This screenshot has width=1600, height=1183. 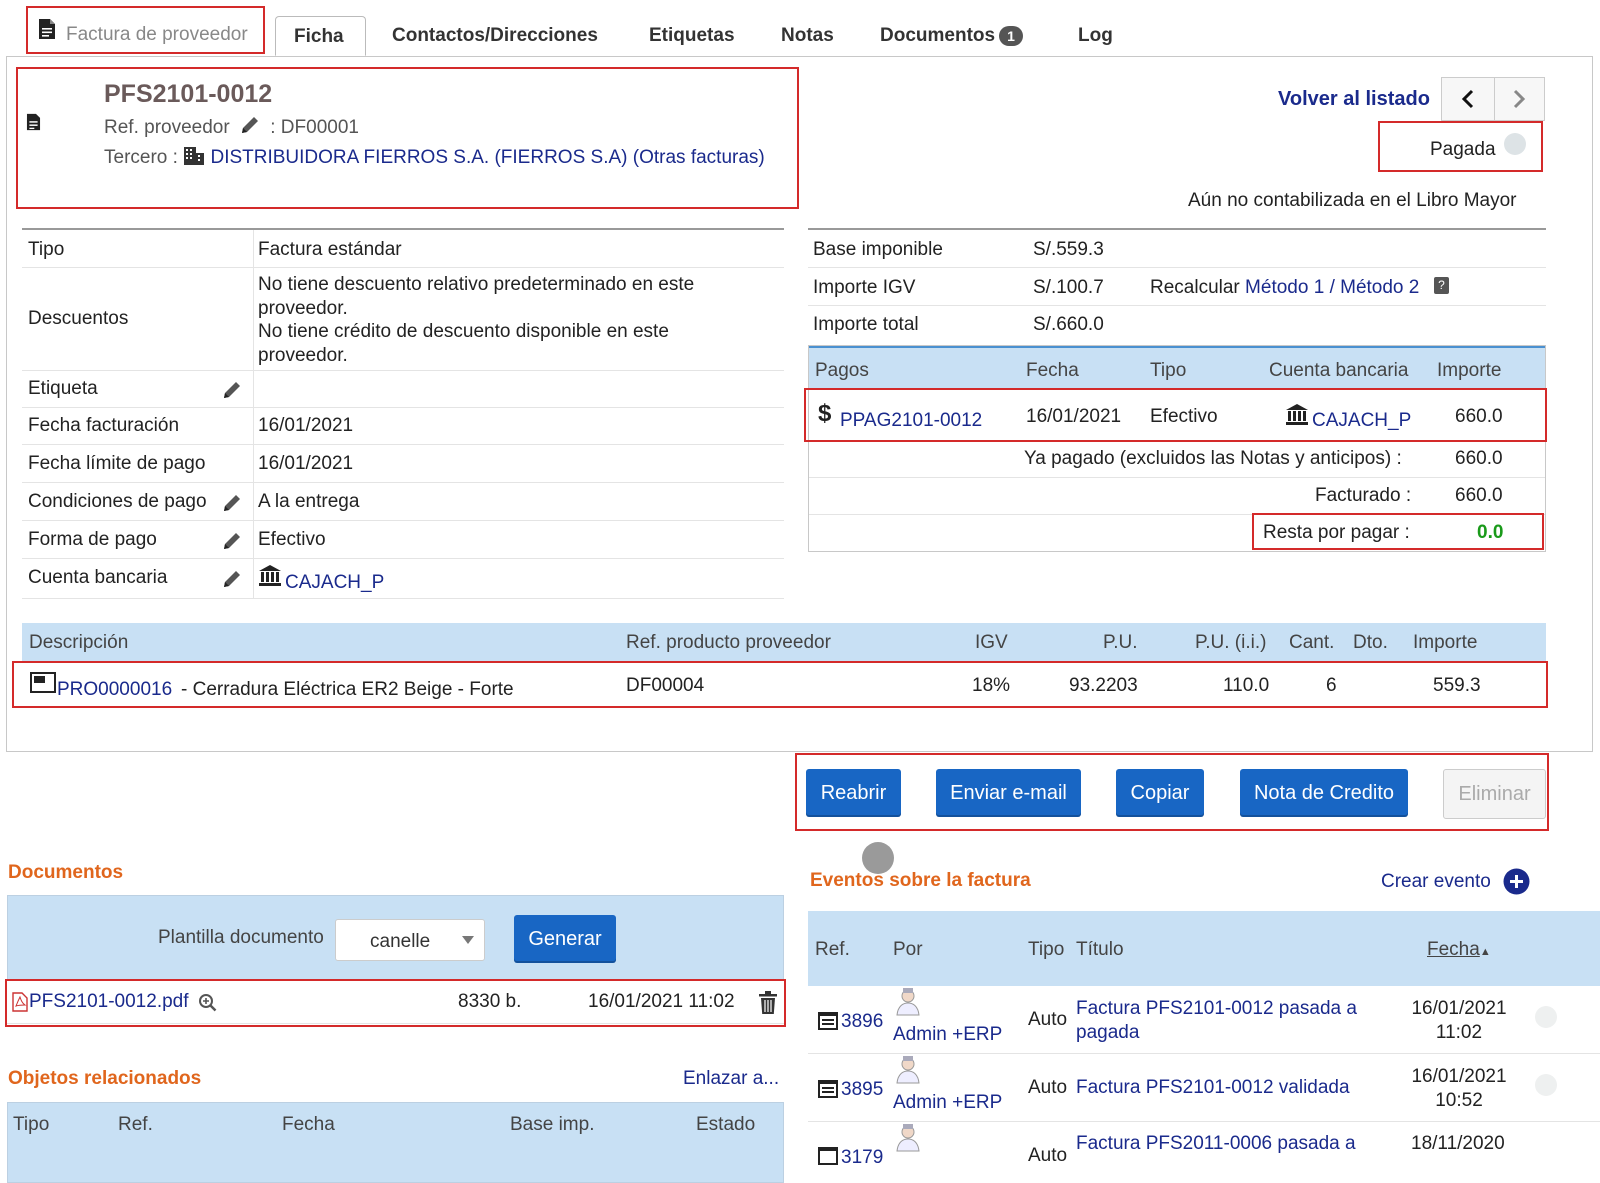 What do you see at coordinates (1336, 532) in the screenshot?
I see `remaining-label: Resta por pagar :` at bounding box center [1336, 532].